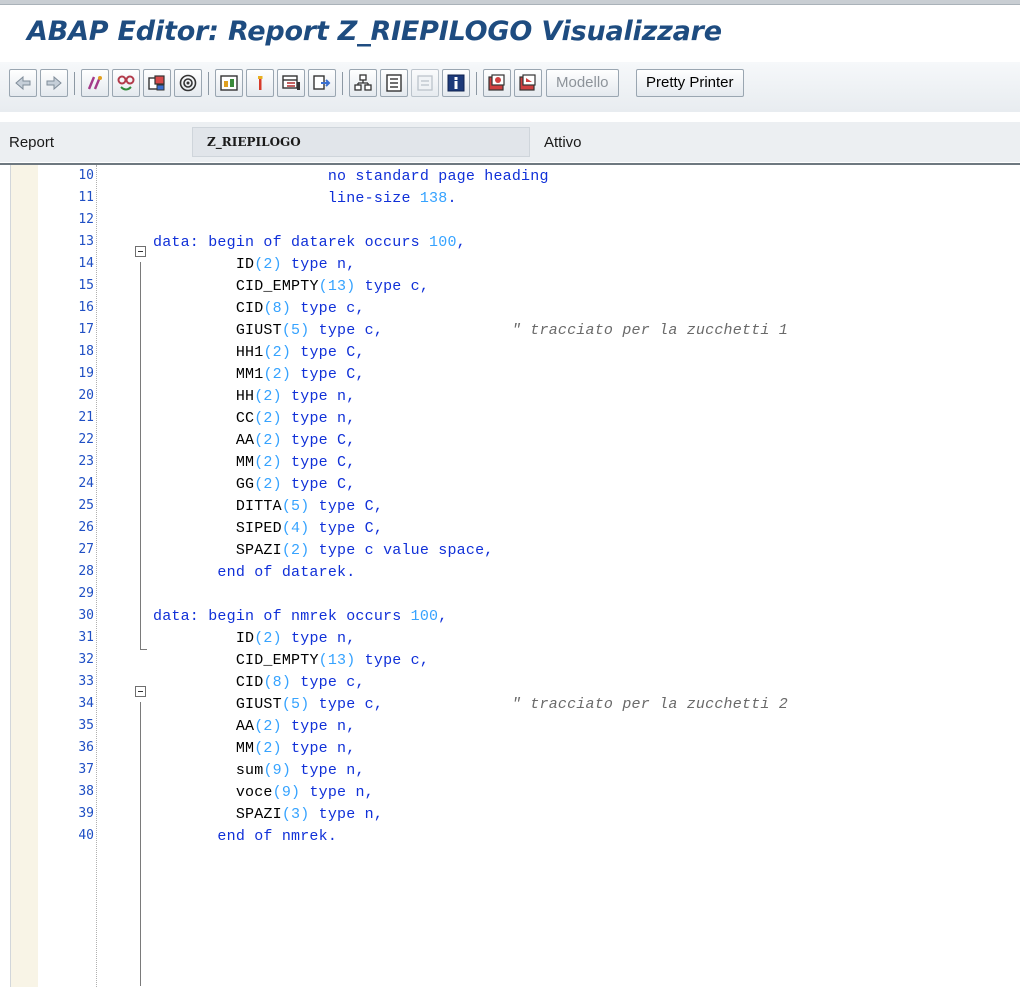 The height and width of the screenshot is (987, 1020). I want to click on code-line: 13 data: begin of datarek occurs 100,, so click(510, 242).